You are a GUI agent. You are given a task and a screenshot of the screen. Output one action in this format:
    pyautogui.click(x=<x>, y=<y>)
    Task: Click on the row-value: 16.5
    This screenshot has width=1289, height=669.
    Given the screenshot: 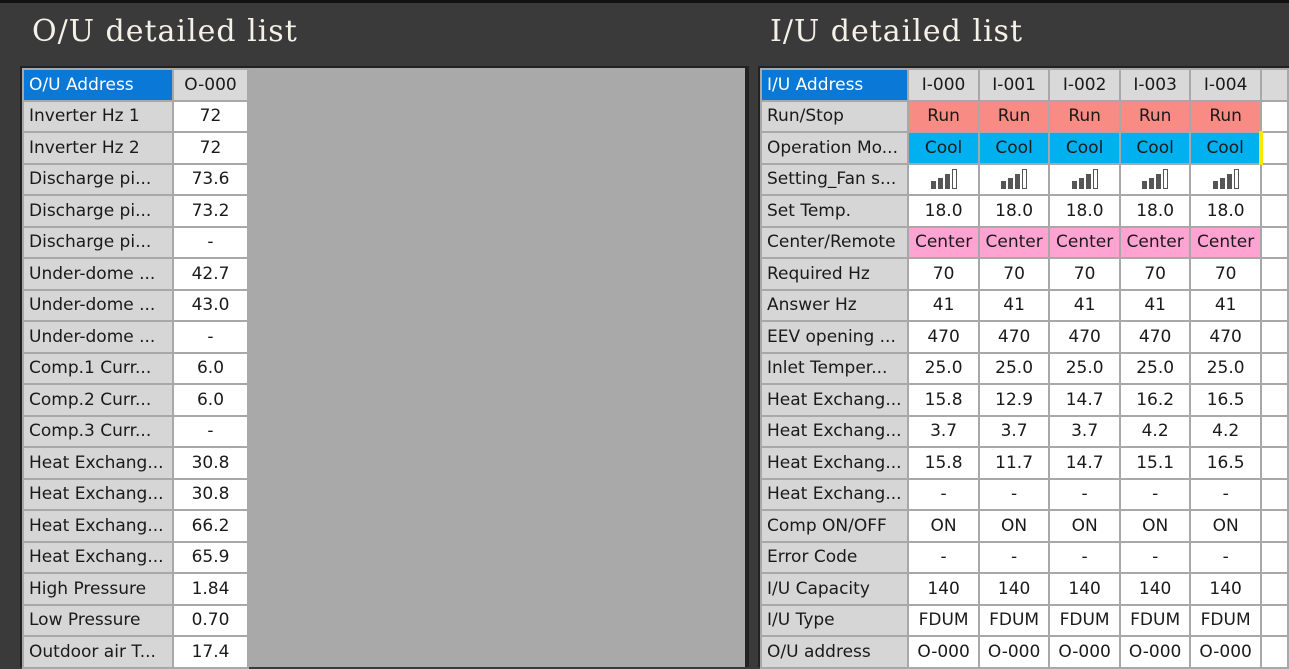 What is the action you would take?
    pyautogui.click(x=1225, y=400)
    